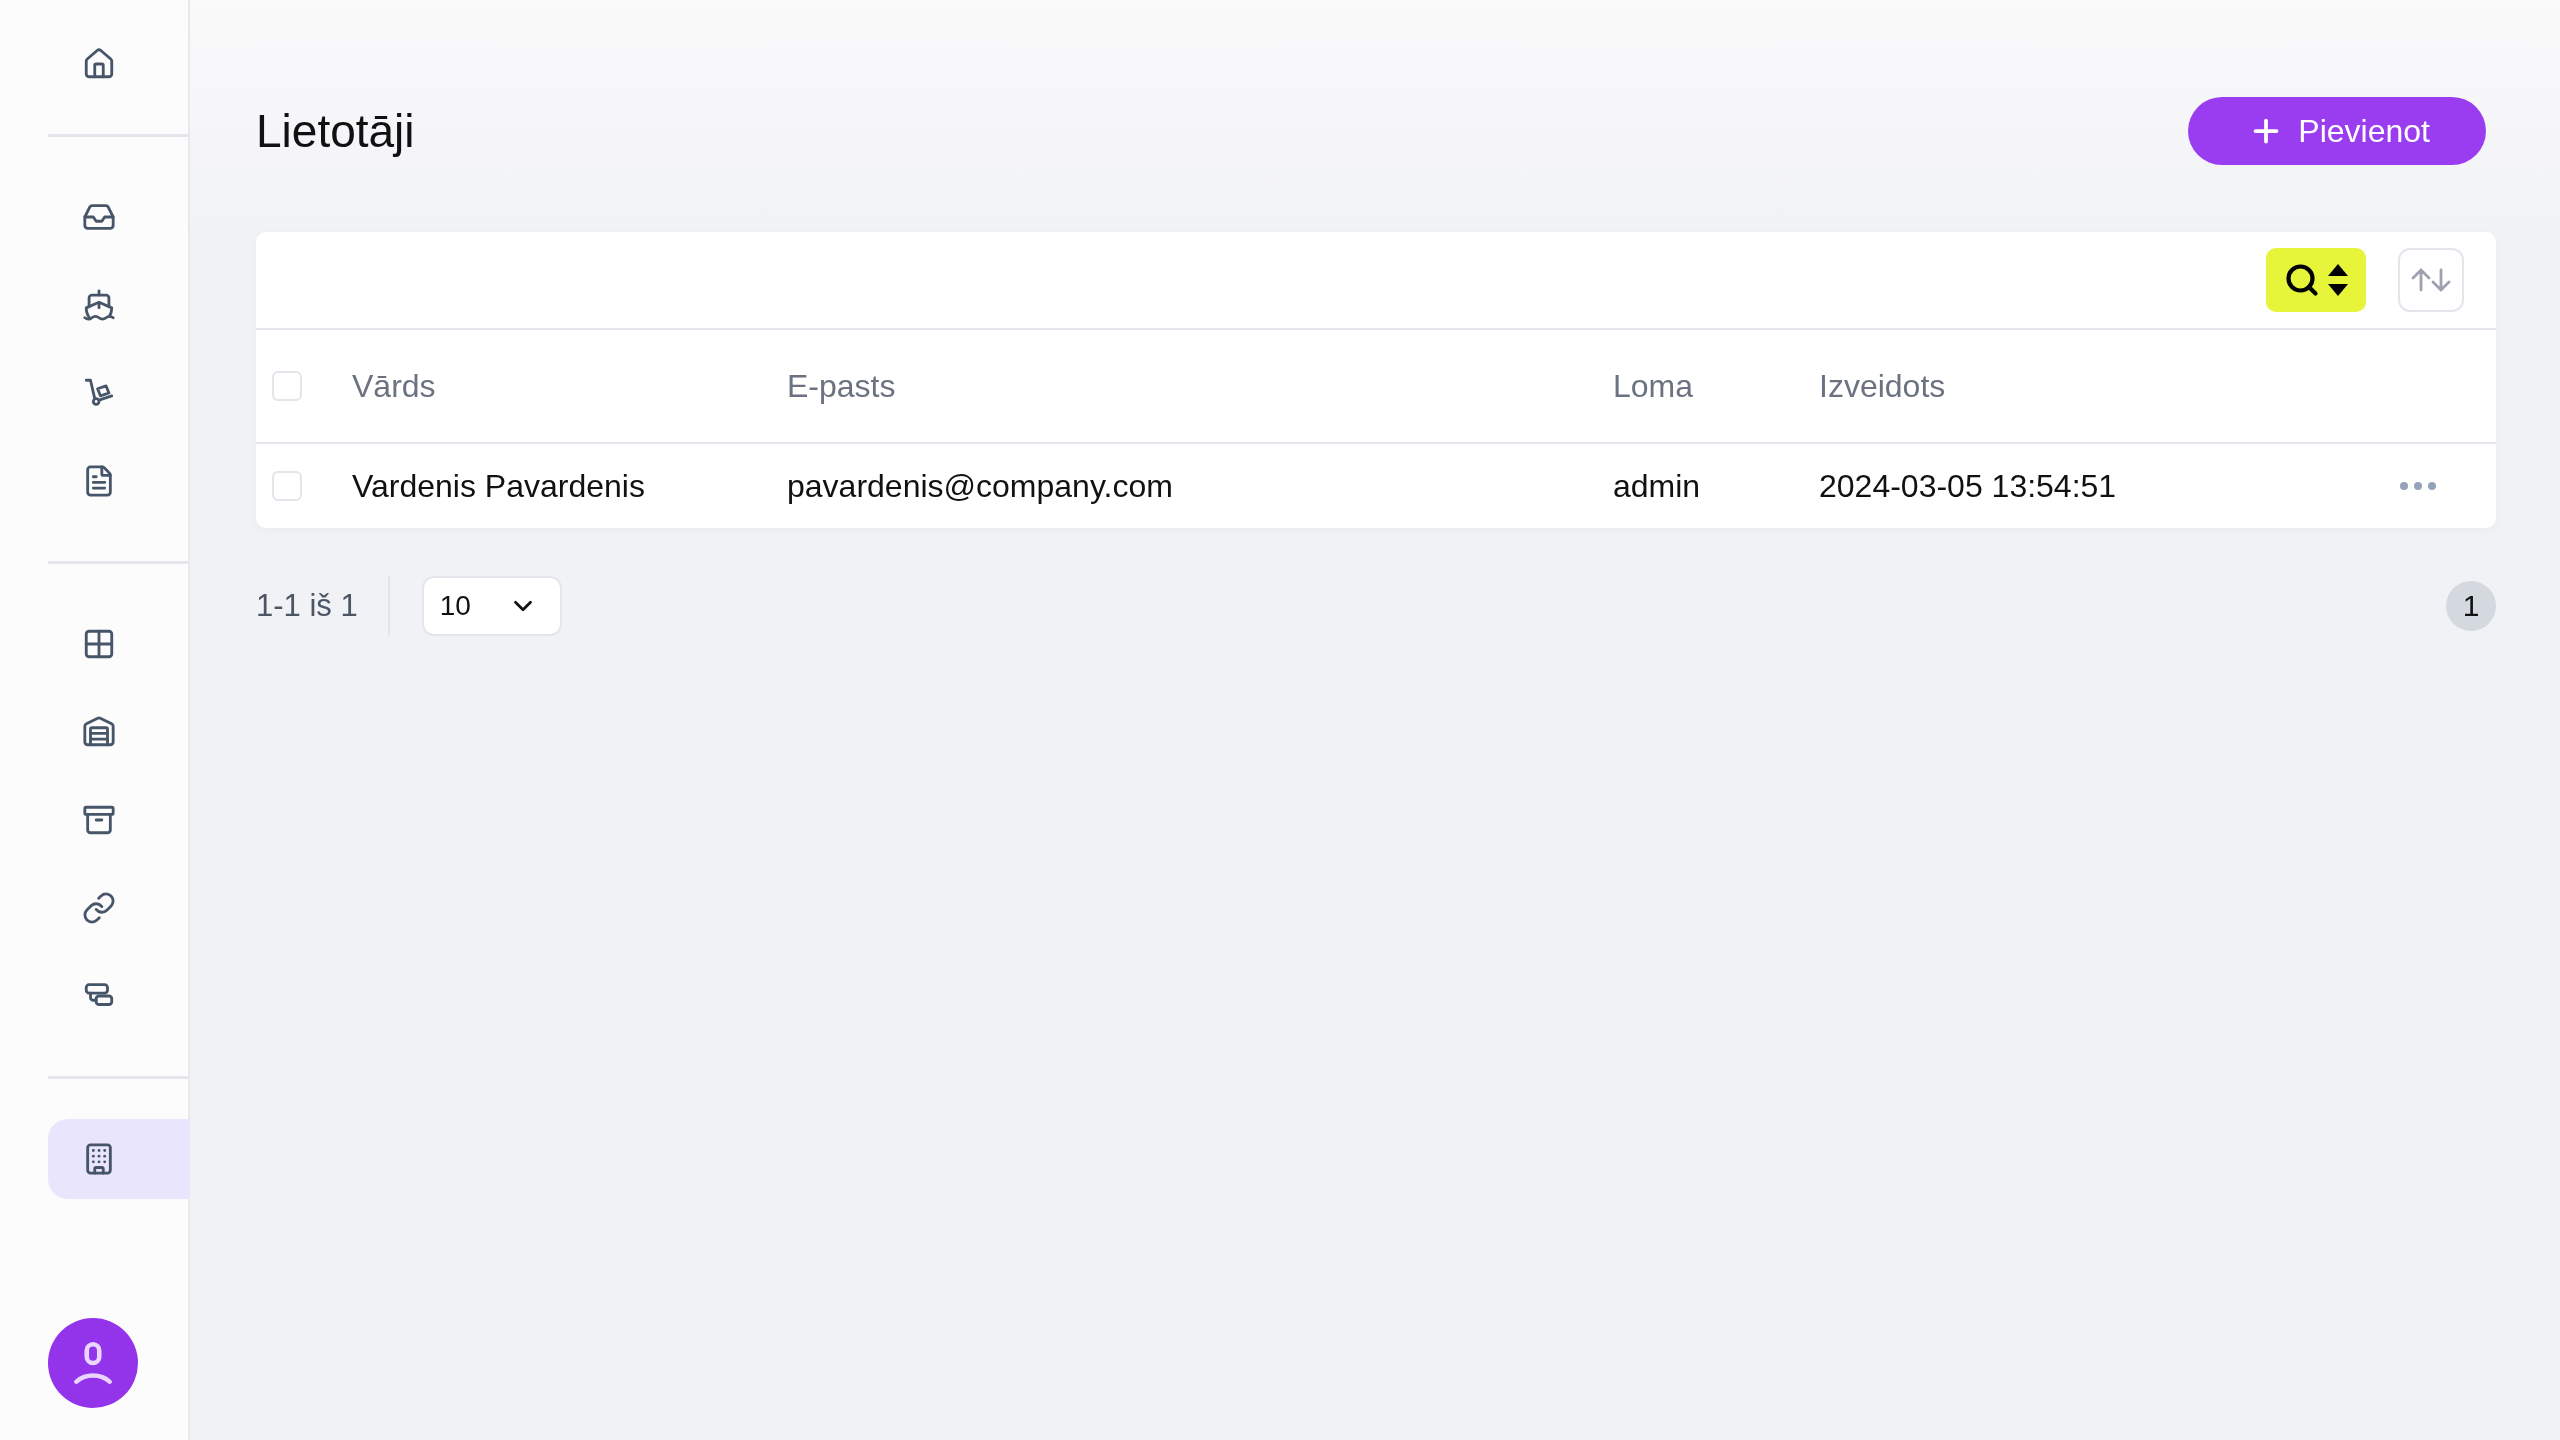 This screenshot has height=1440, width=2560. I want to click on page-range: 1-1 iš 1, so click(323, 606).